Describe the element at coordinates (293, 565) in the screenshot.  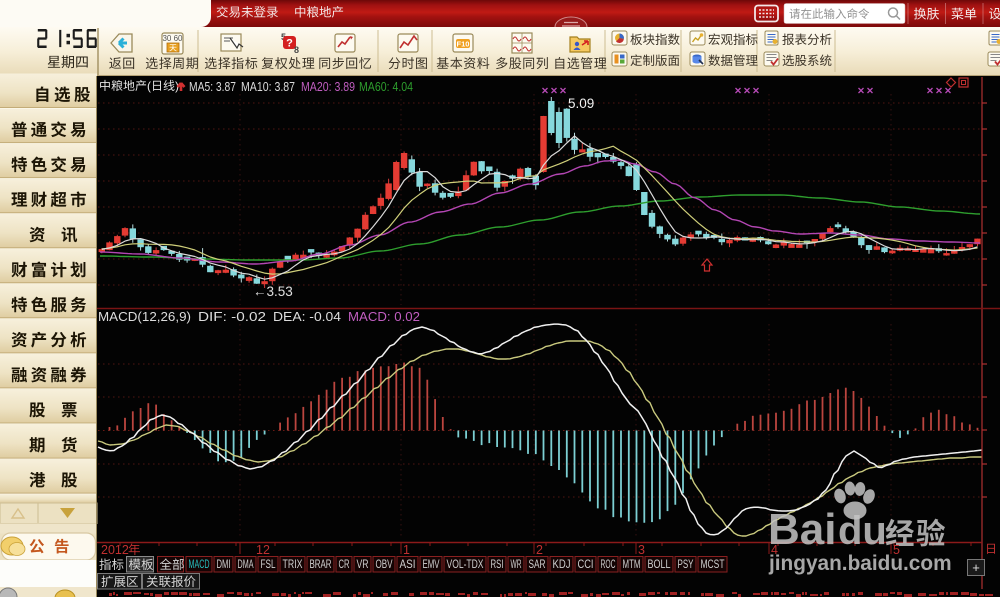
I see `svg-text: TRIX` at that location.